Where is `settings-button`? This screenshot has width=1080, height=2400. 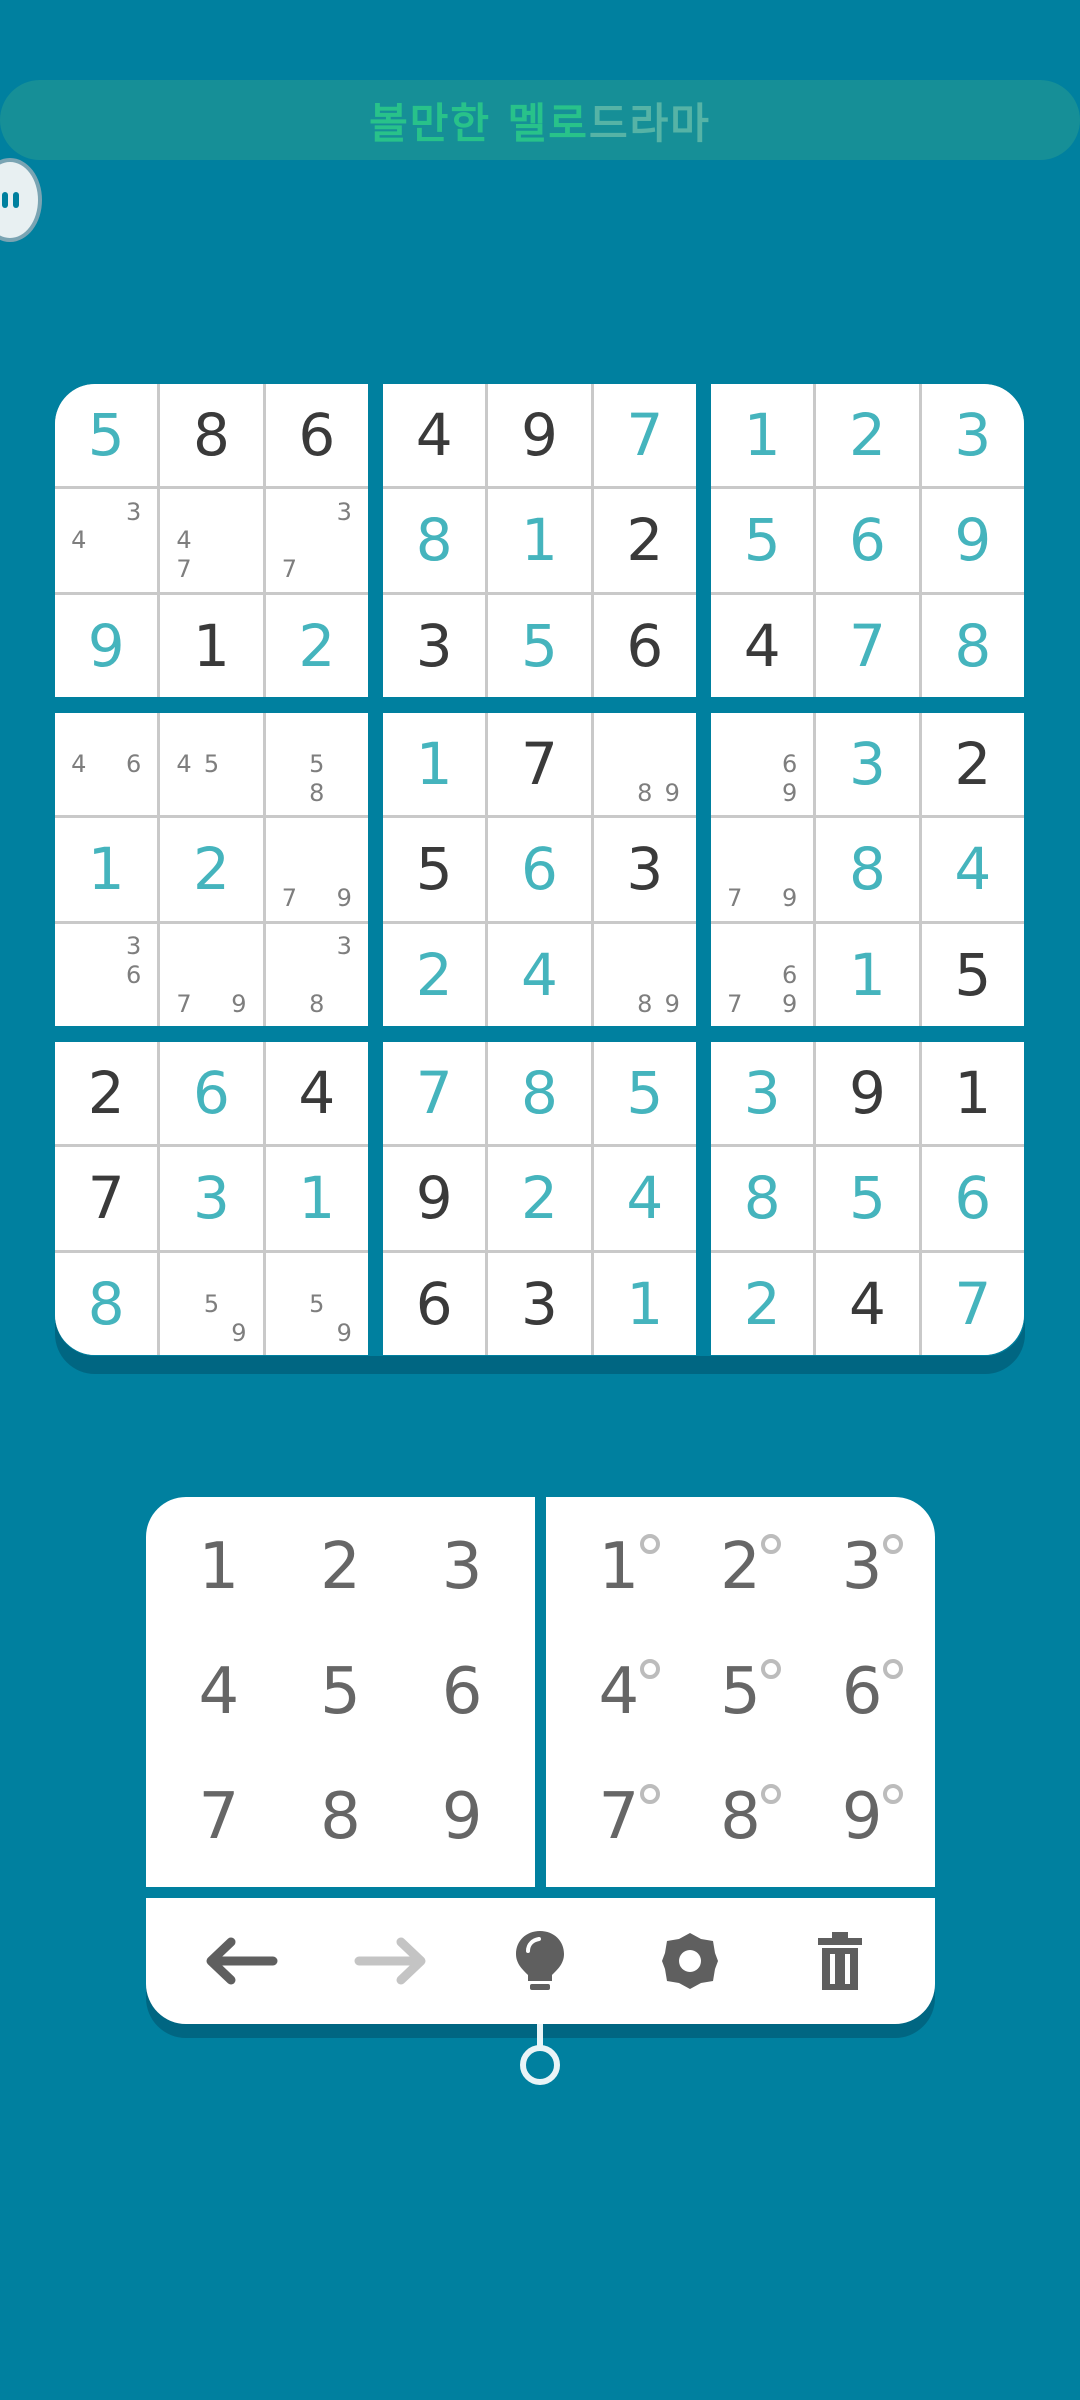 settings-button is located at coordinates (690, 1961).